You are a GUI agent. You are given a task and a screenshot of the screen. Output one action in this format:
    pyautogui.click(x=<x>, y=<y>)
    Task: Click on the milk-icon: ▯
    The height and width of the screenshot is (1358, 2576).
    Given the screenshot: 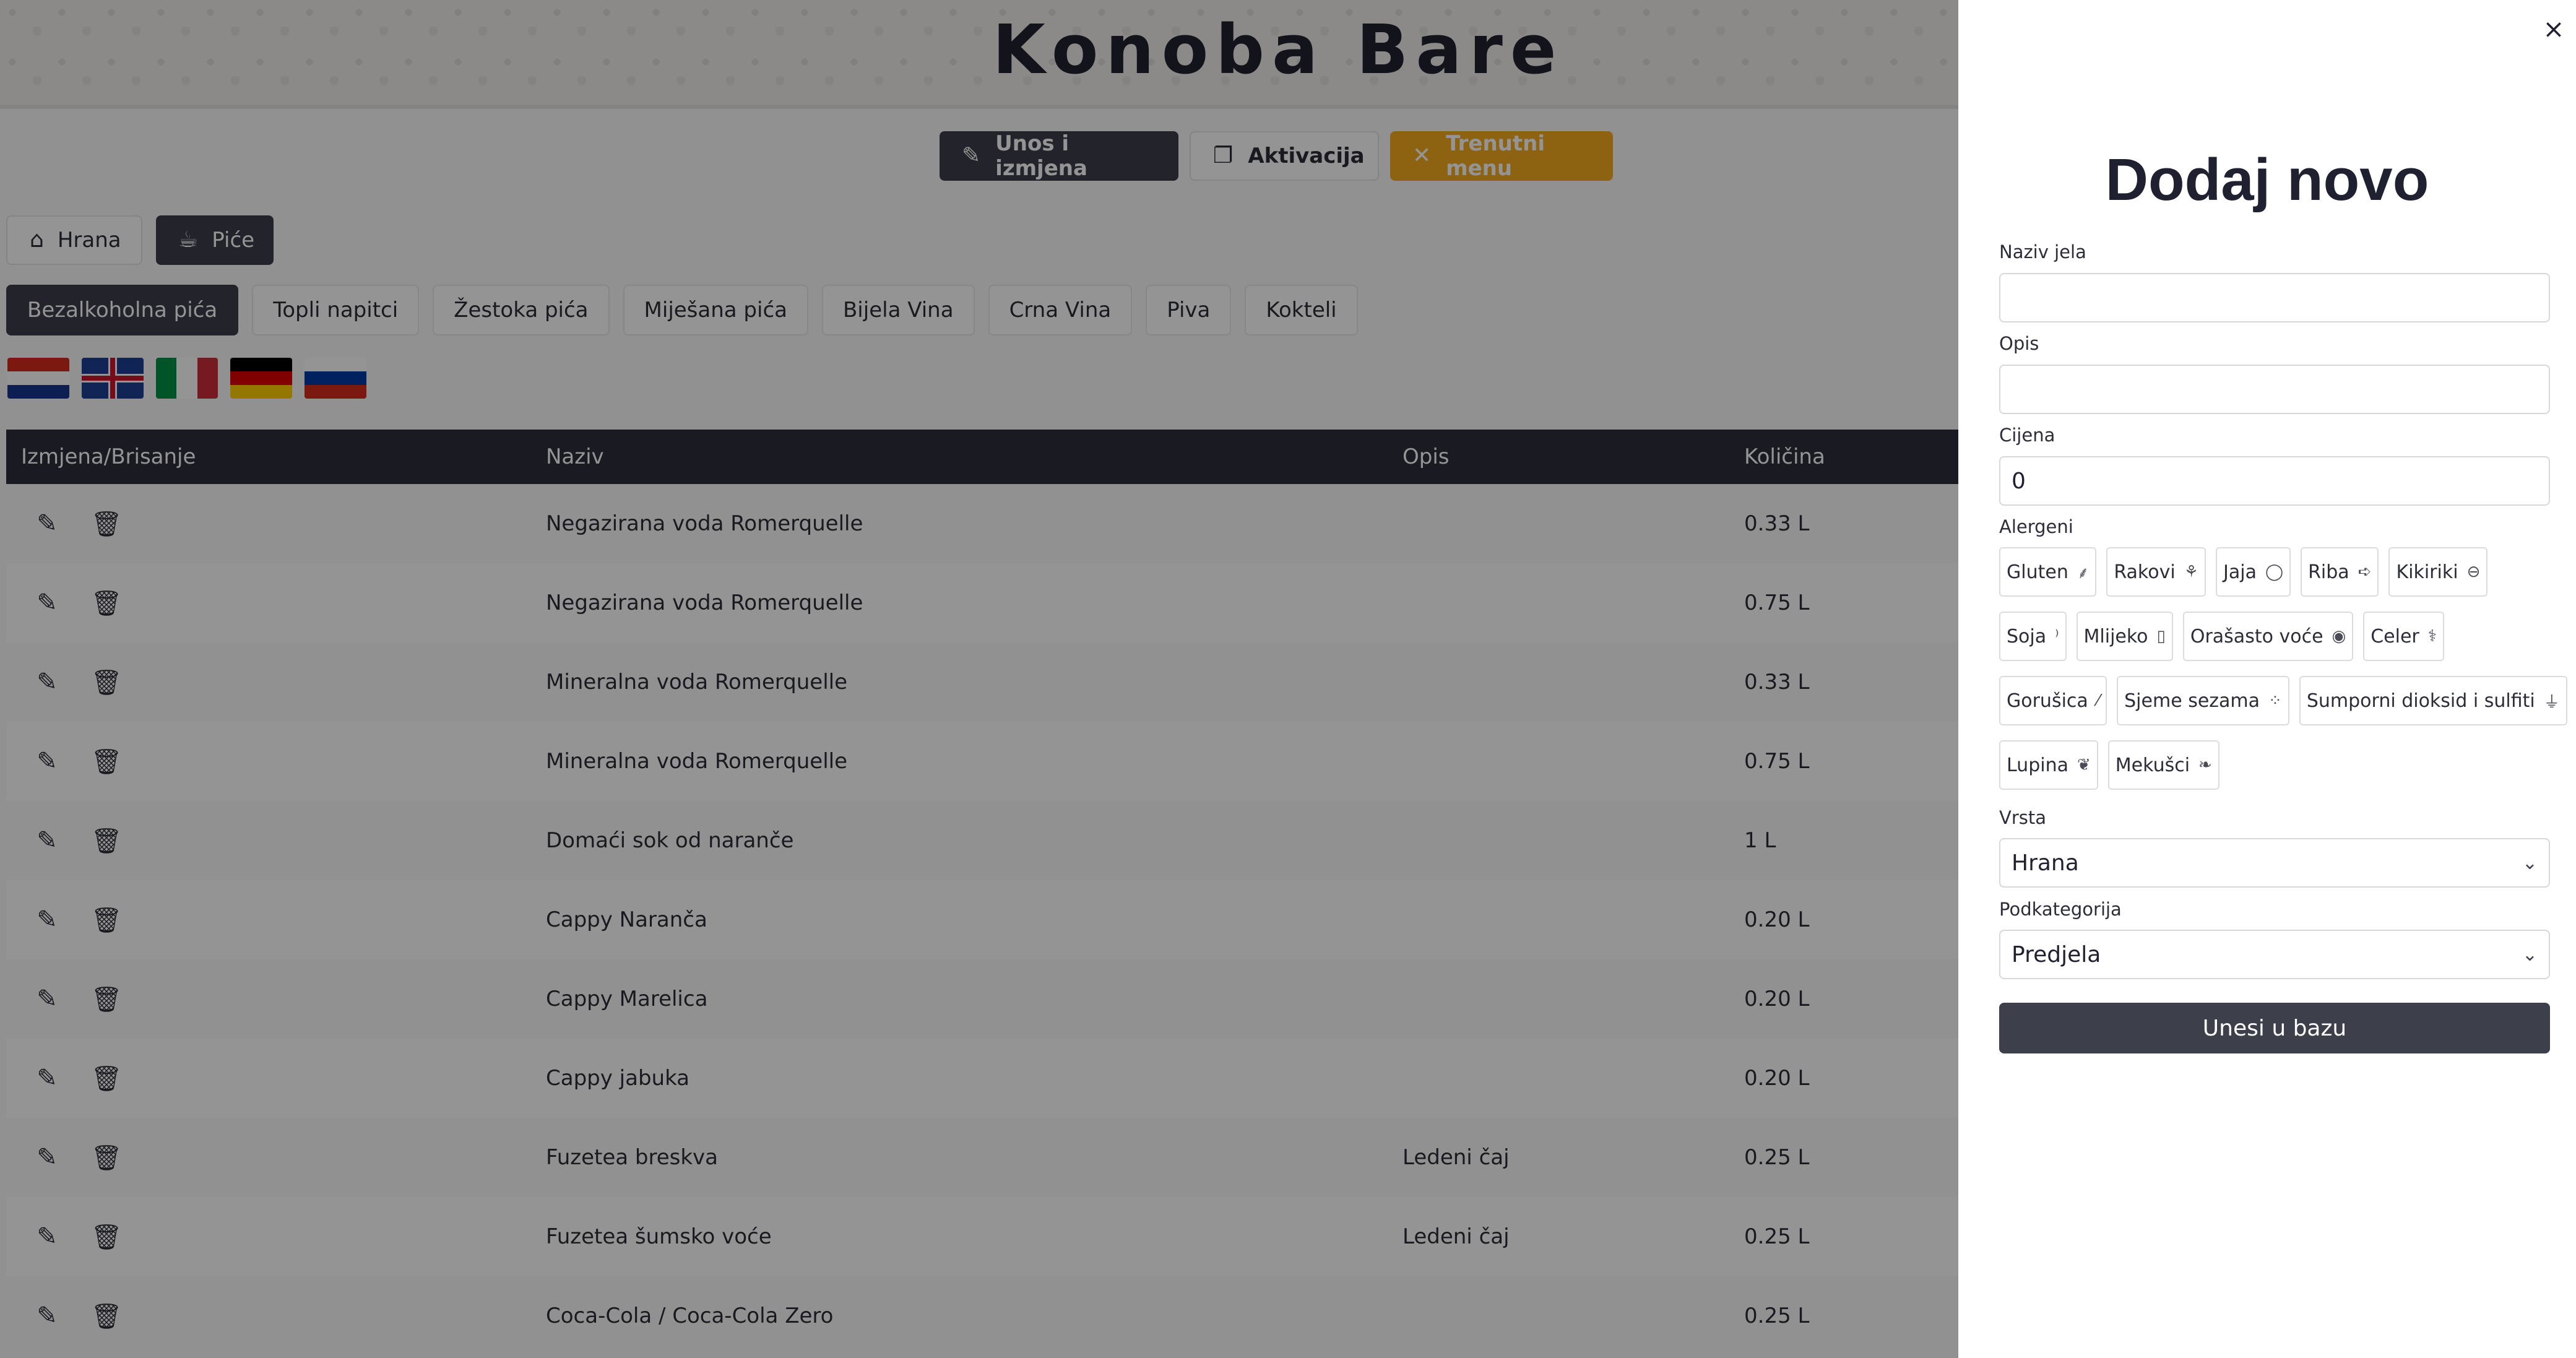 What is the action you would take?
    pyautogui.click(x=2161, y=636)
    